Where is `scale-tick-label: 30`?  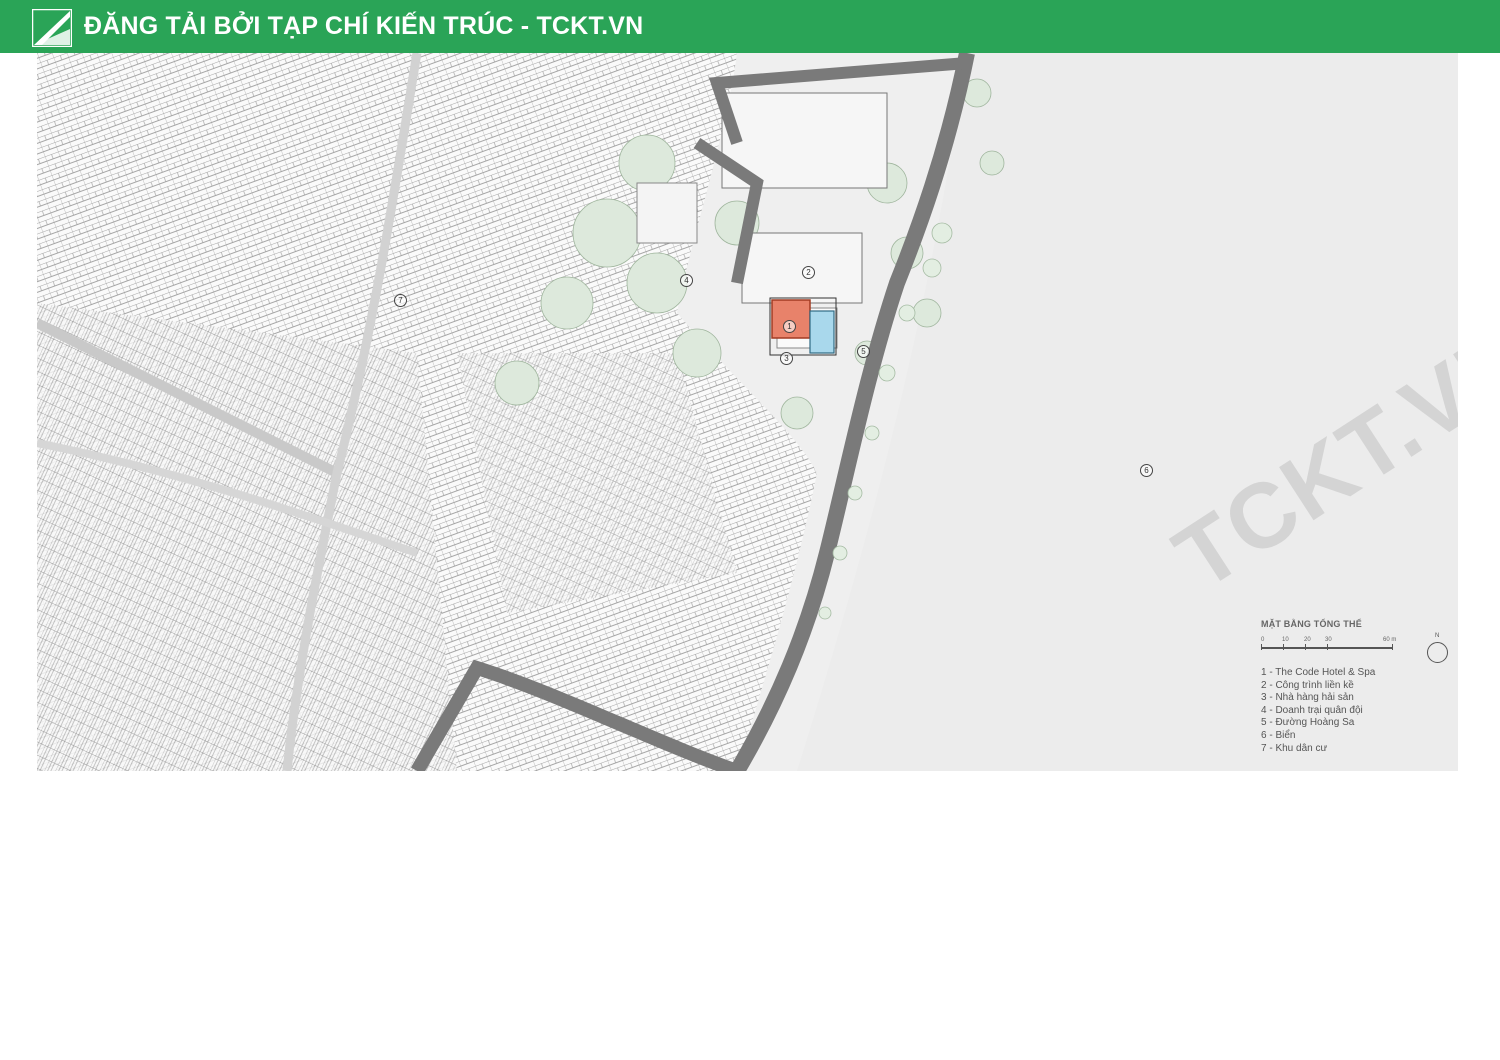 scale-tick-label: 30 is located at coordinates (1328, 640).